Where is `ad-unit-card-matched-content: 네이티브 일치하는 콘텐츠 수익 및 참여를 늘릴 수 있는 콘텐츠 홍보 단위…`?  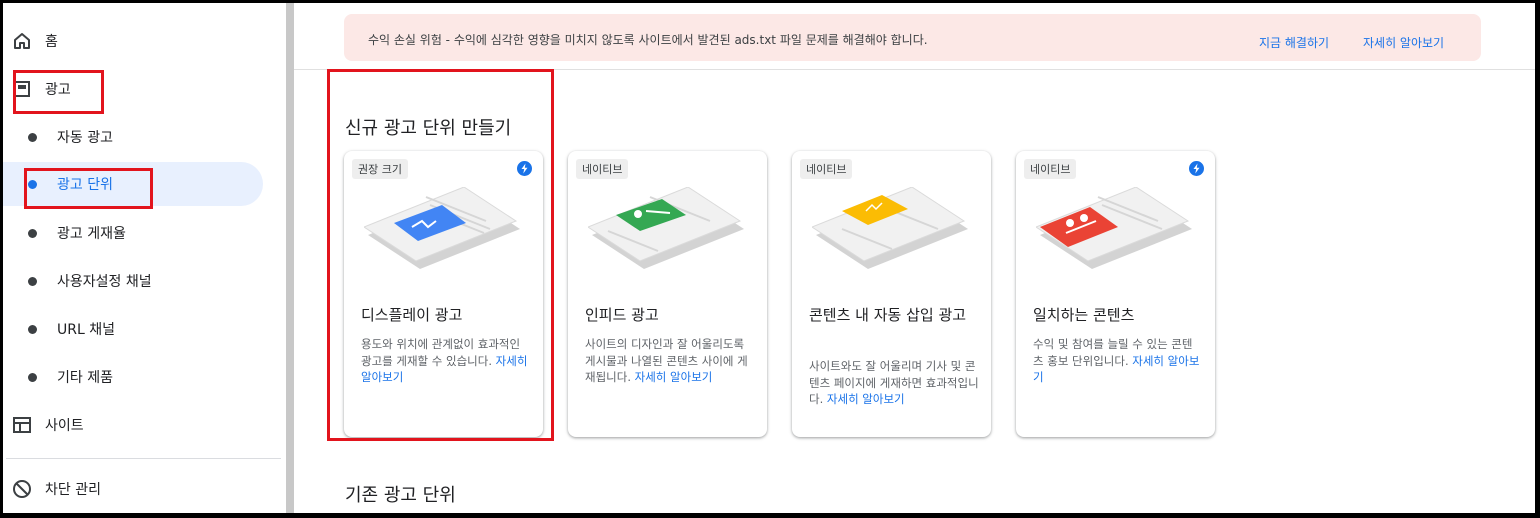
ad-unit-card-matched-content: 네이티브 일치하는 콘텐츠 수익 및 참여를 늘릴 수 있는 콘텐츠 홍보 단위… is located at coordinates (1115, 294).